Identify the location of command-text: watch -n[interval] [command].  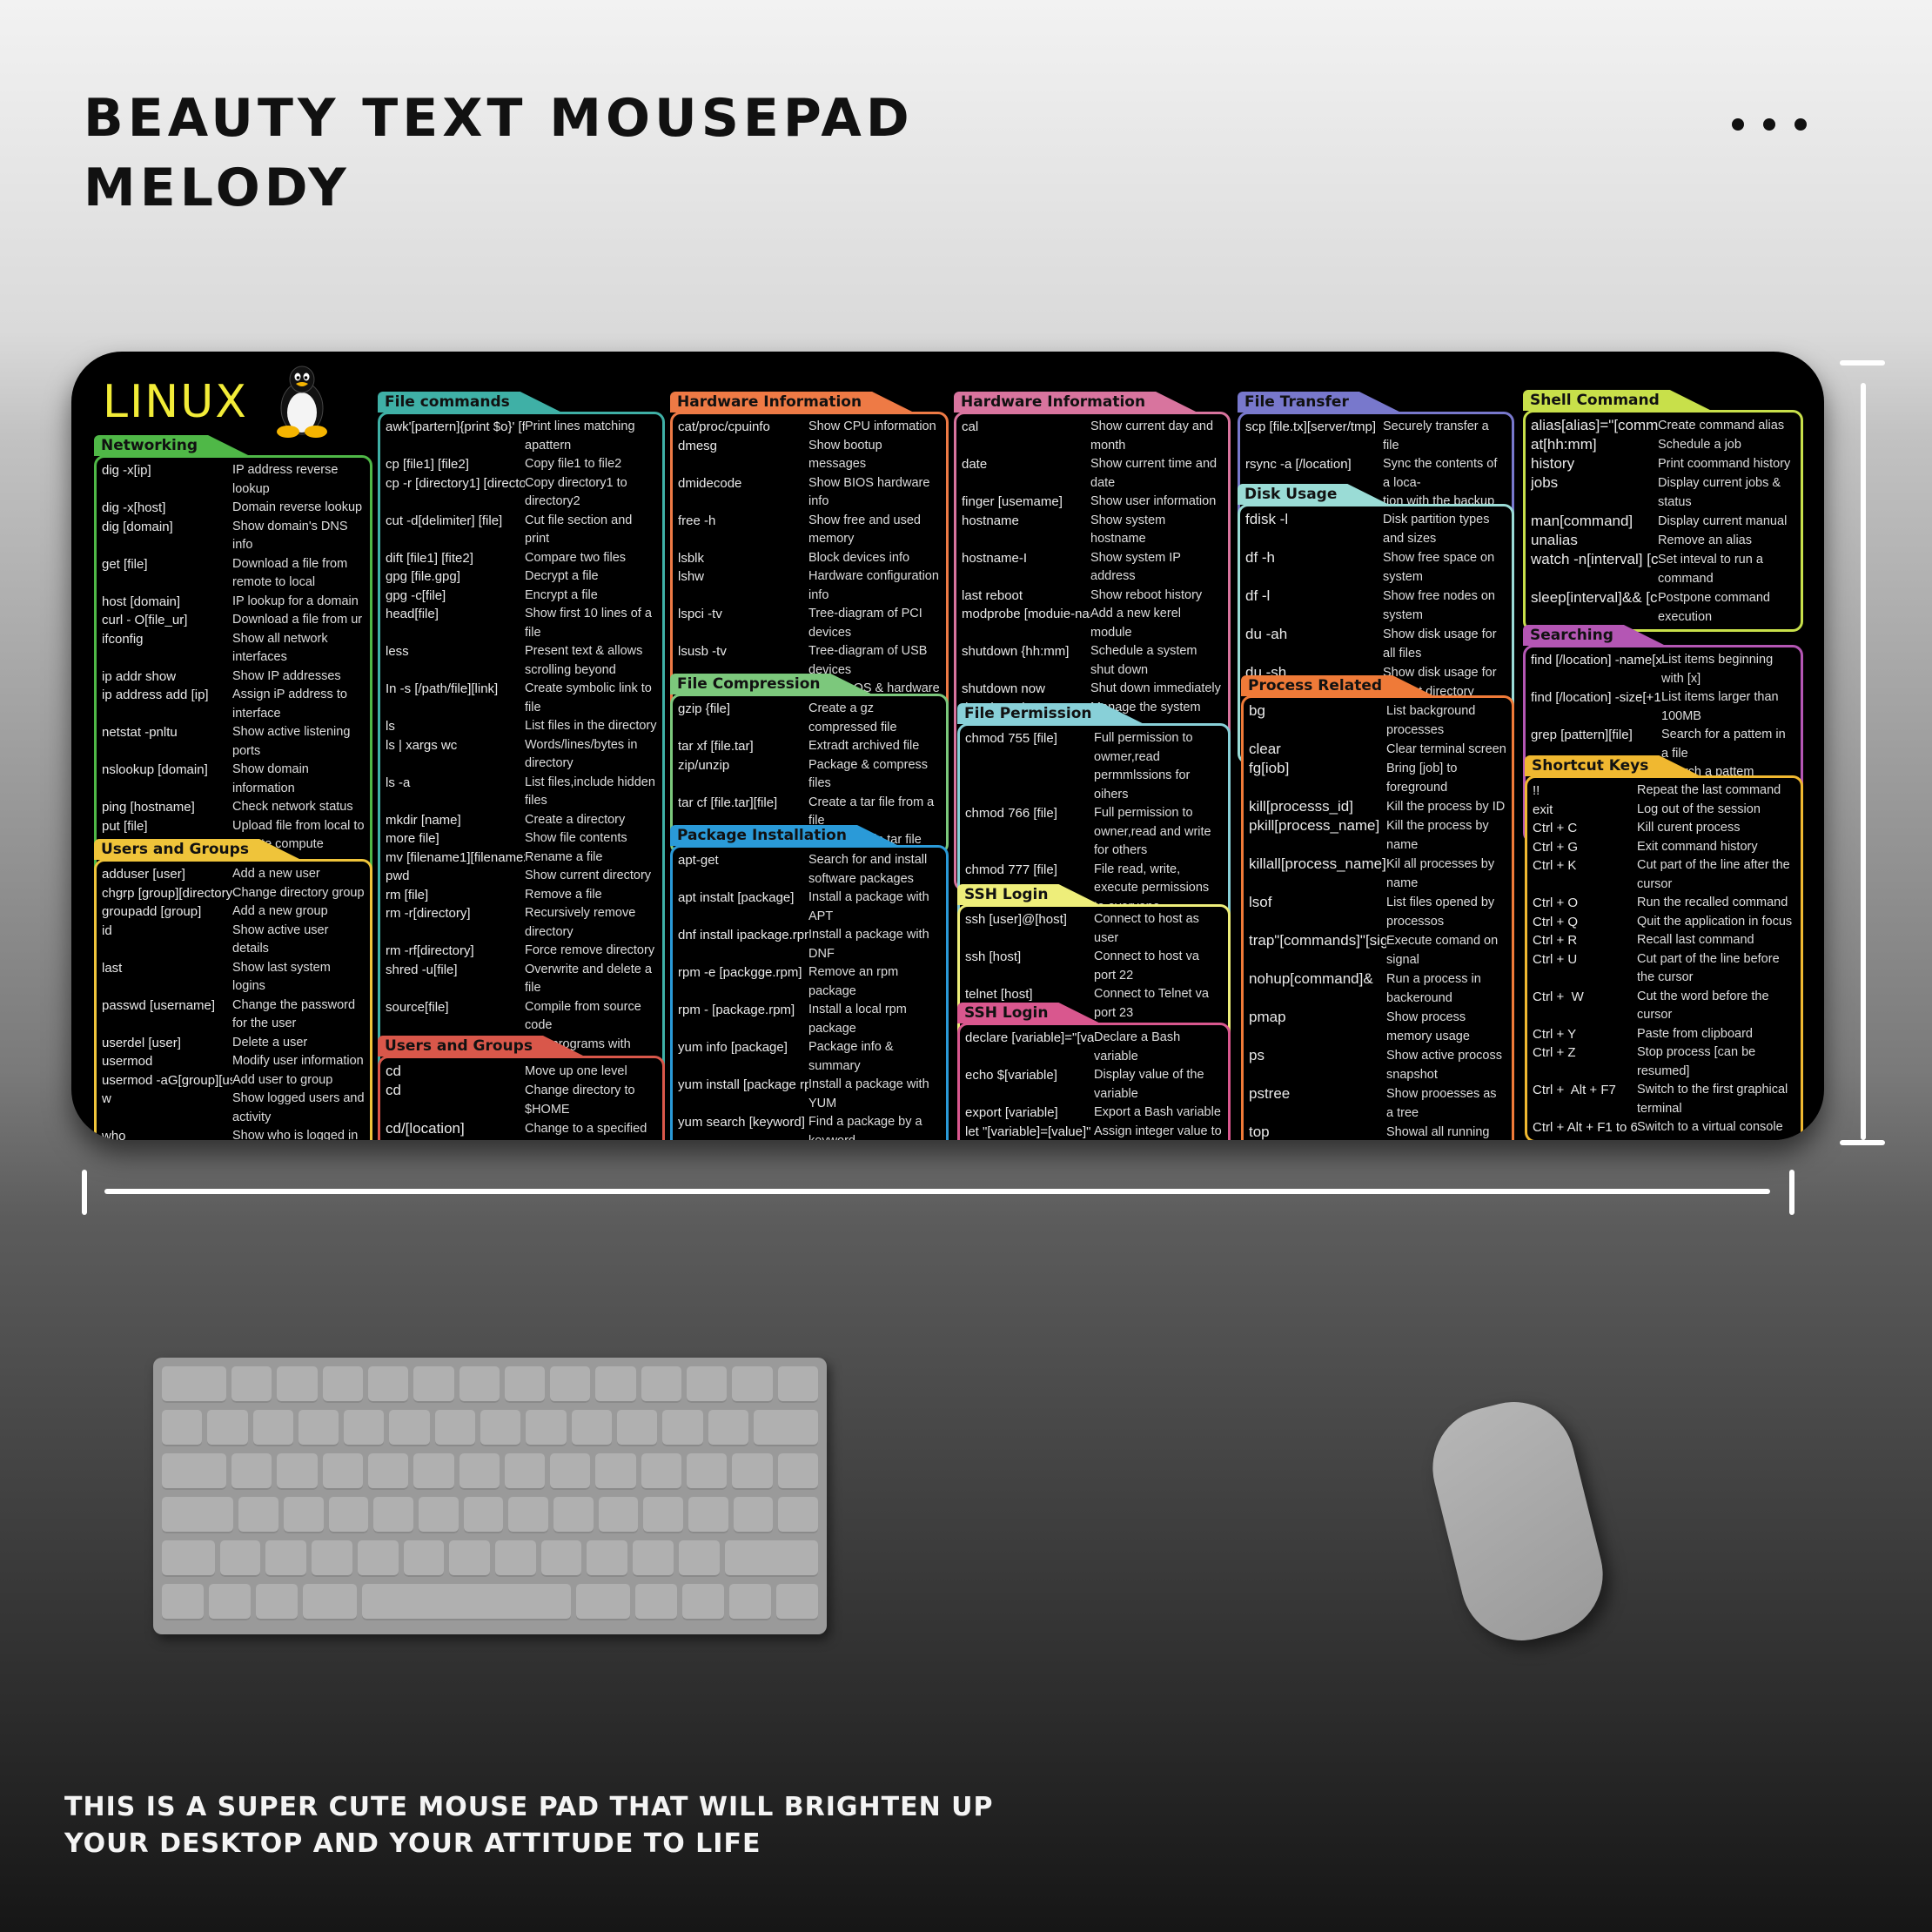
(1594, 559).